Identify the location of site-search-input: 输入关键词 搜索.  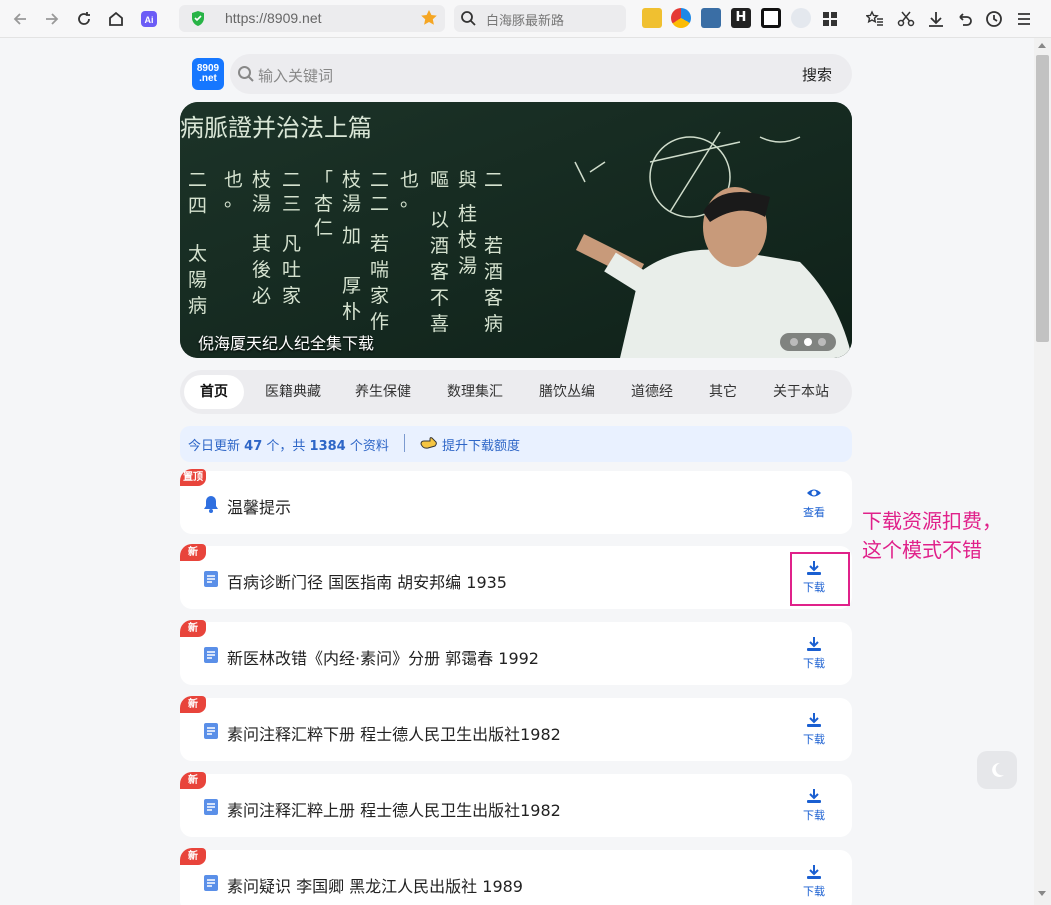
(541, 74).